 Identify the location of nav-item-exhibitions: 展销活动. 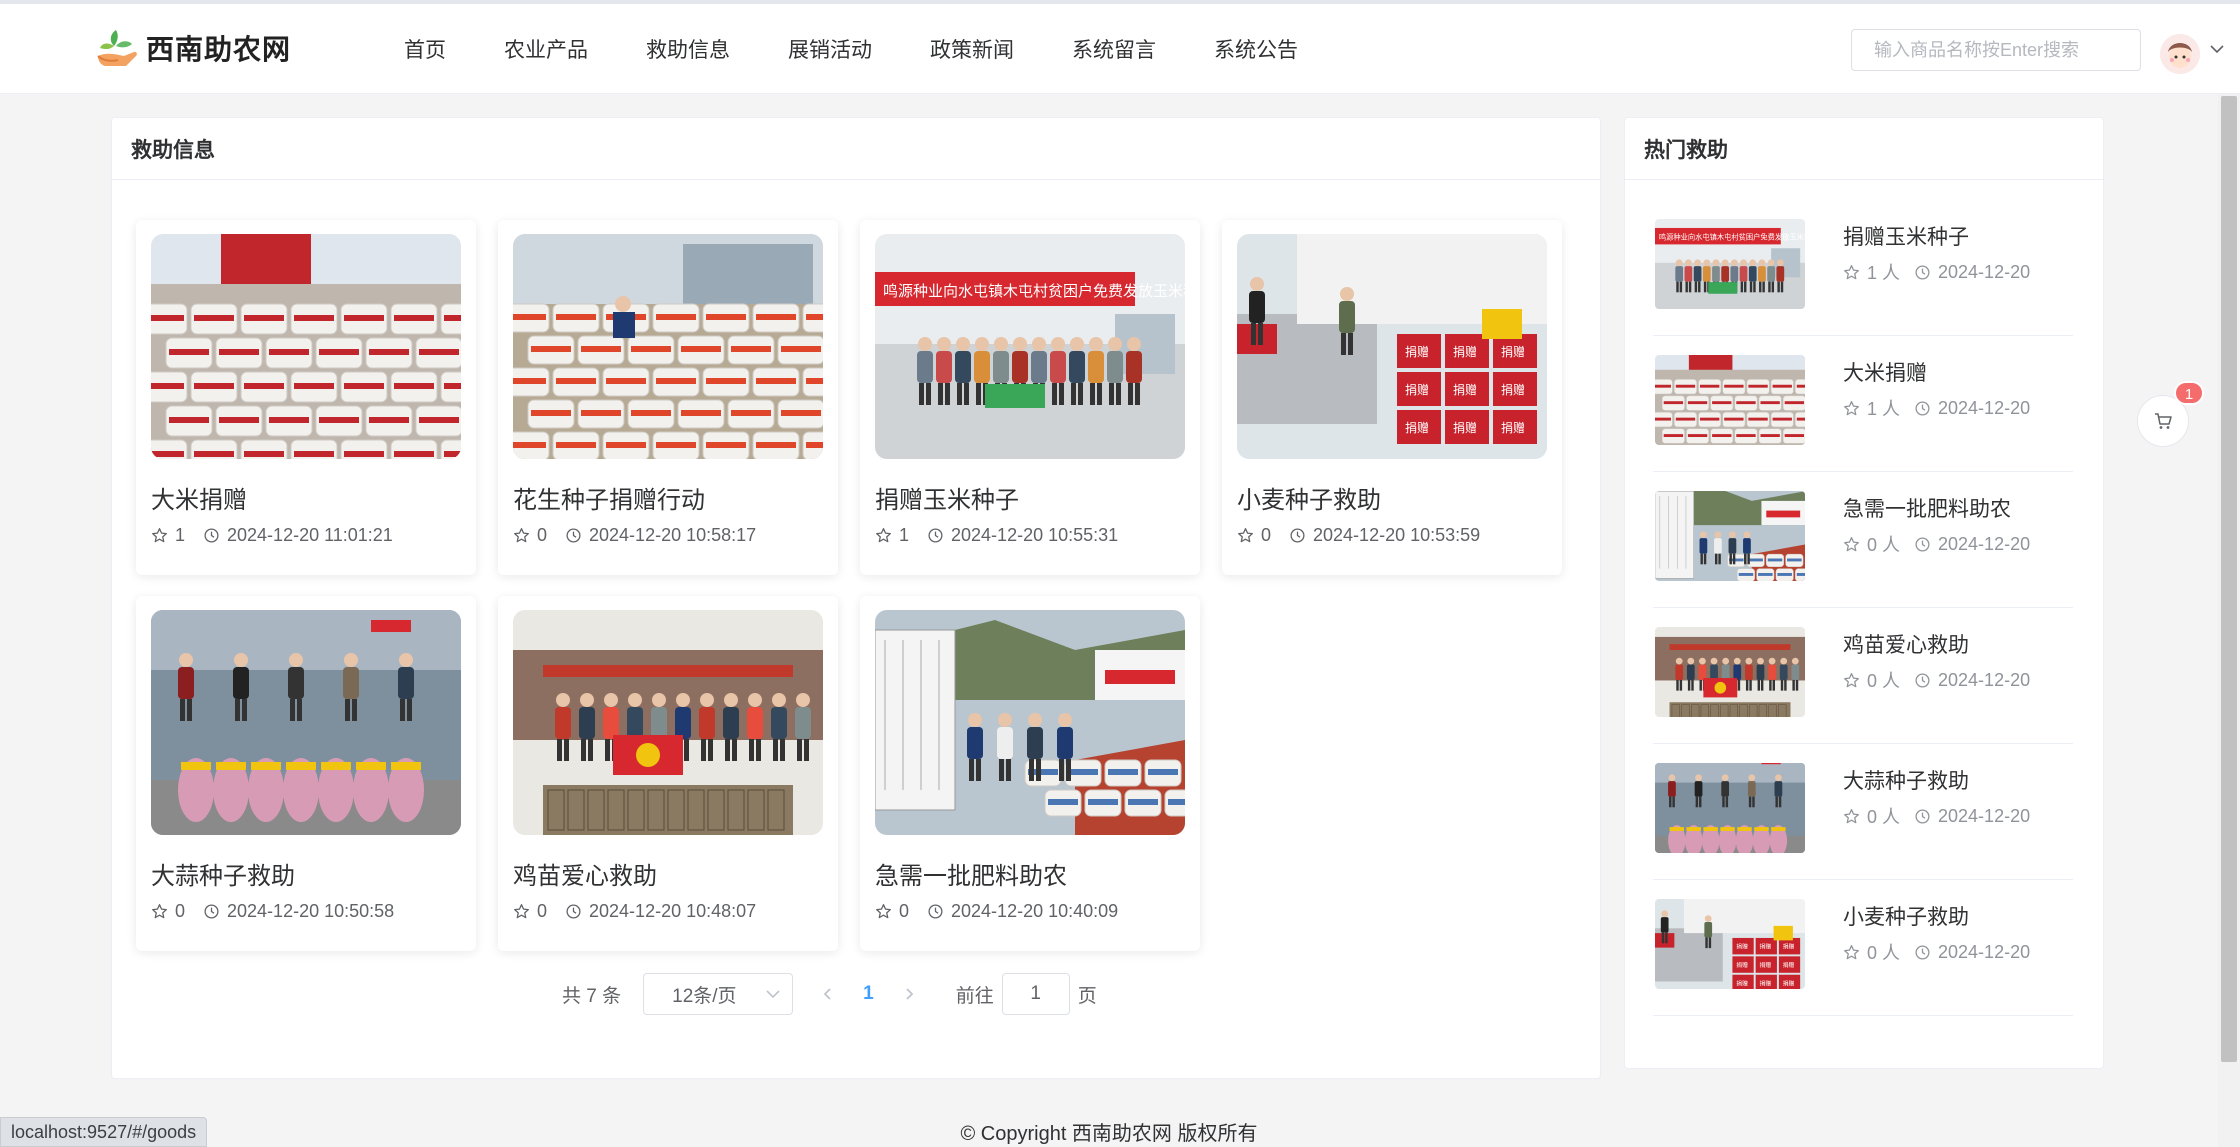
(830, 49).